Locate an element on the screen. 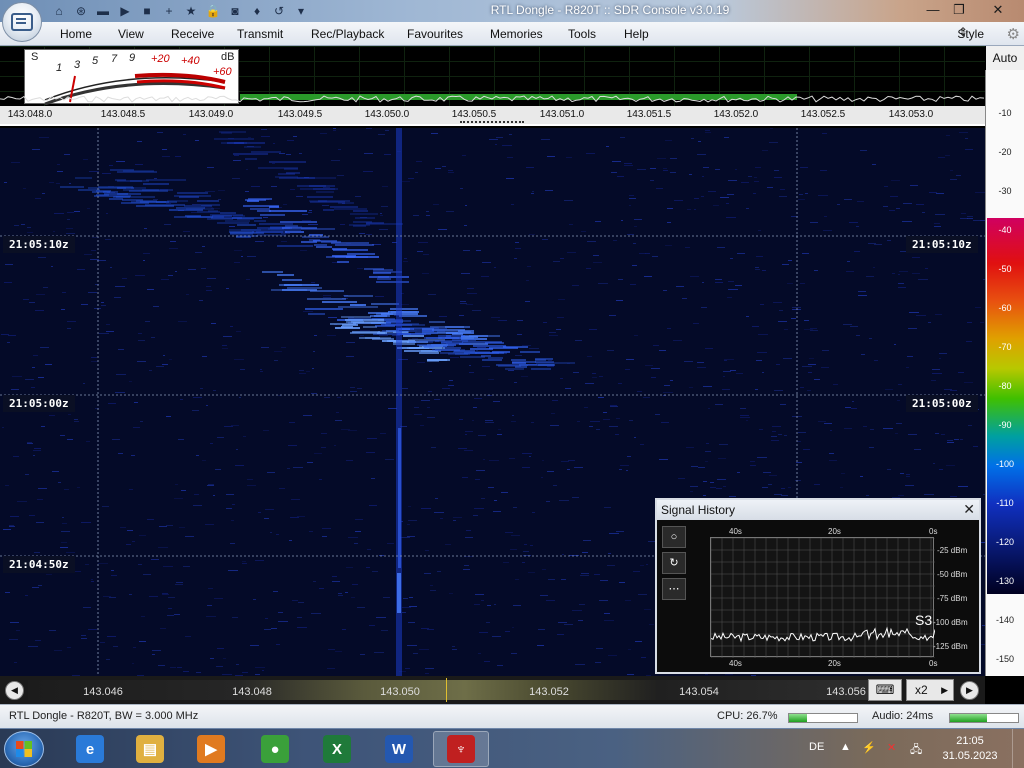 The width and height of the screenshot is (1024, 768). app-menu-icon is located at coordinates (22, 22).